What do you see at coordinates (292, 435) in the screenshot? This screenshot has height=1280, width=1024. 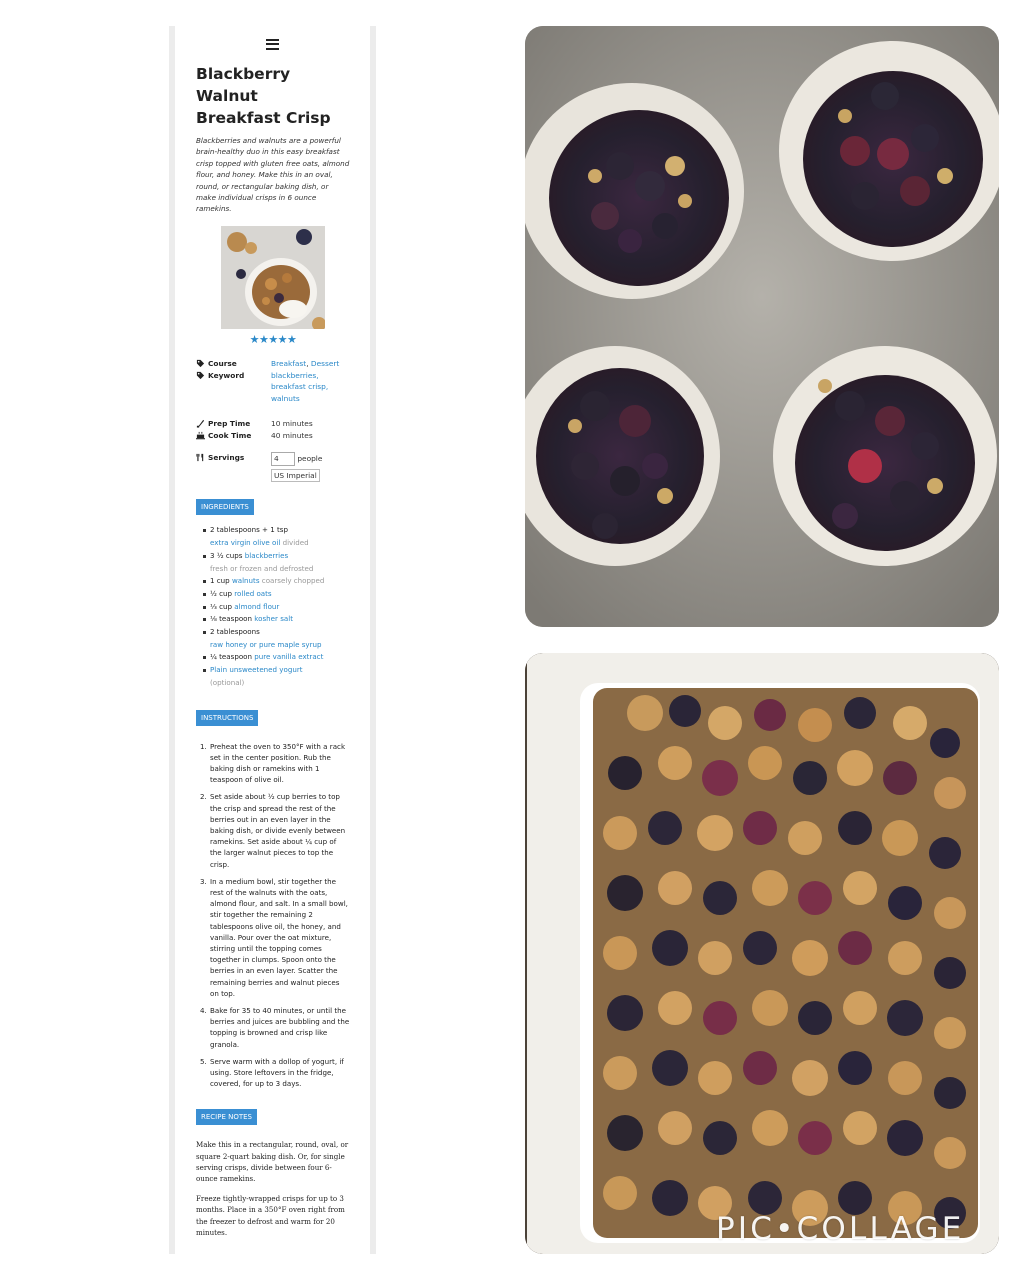 I see `cook-time-value: 40 minutes` at bounding box center [292, 435].